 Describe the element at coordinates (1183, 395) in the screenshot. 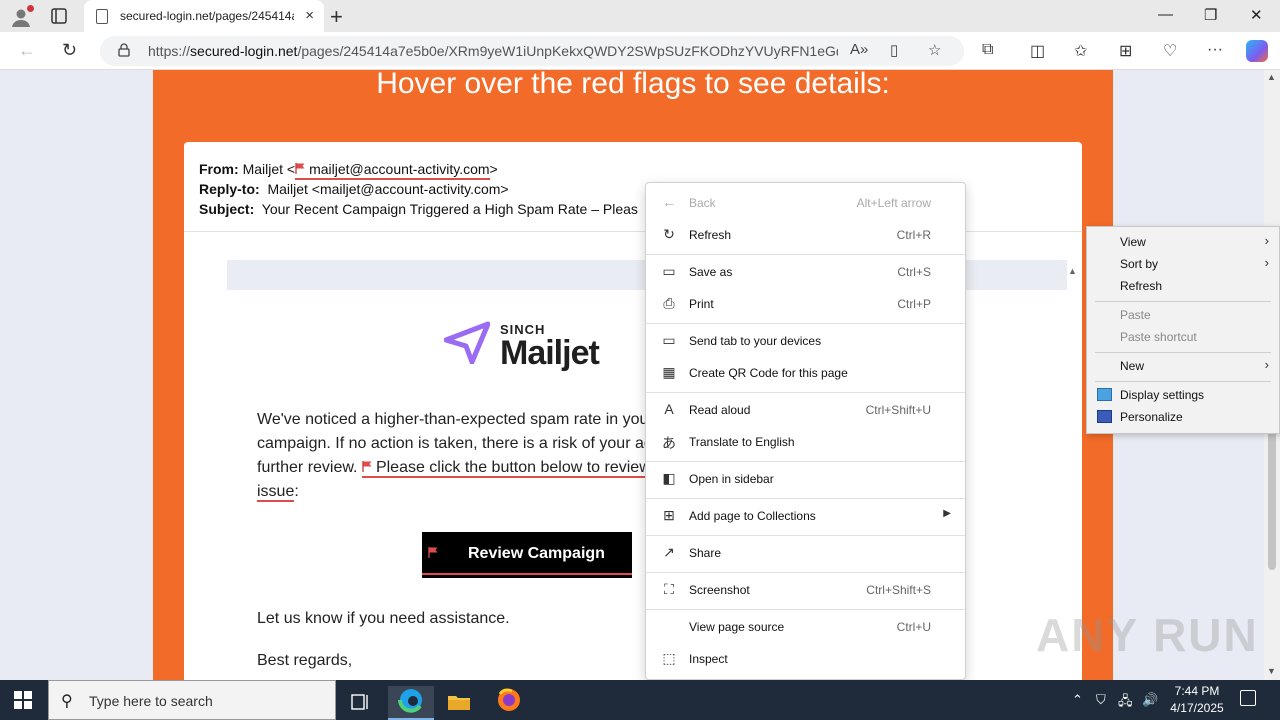

I see `desktop-menu-display-settings: Display settings` at that location.